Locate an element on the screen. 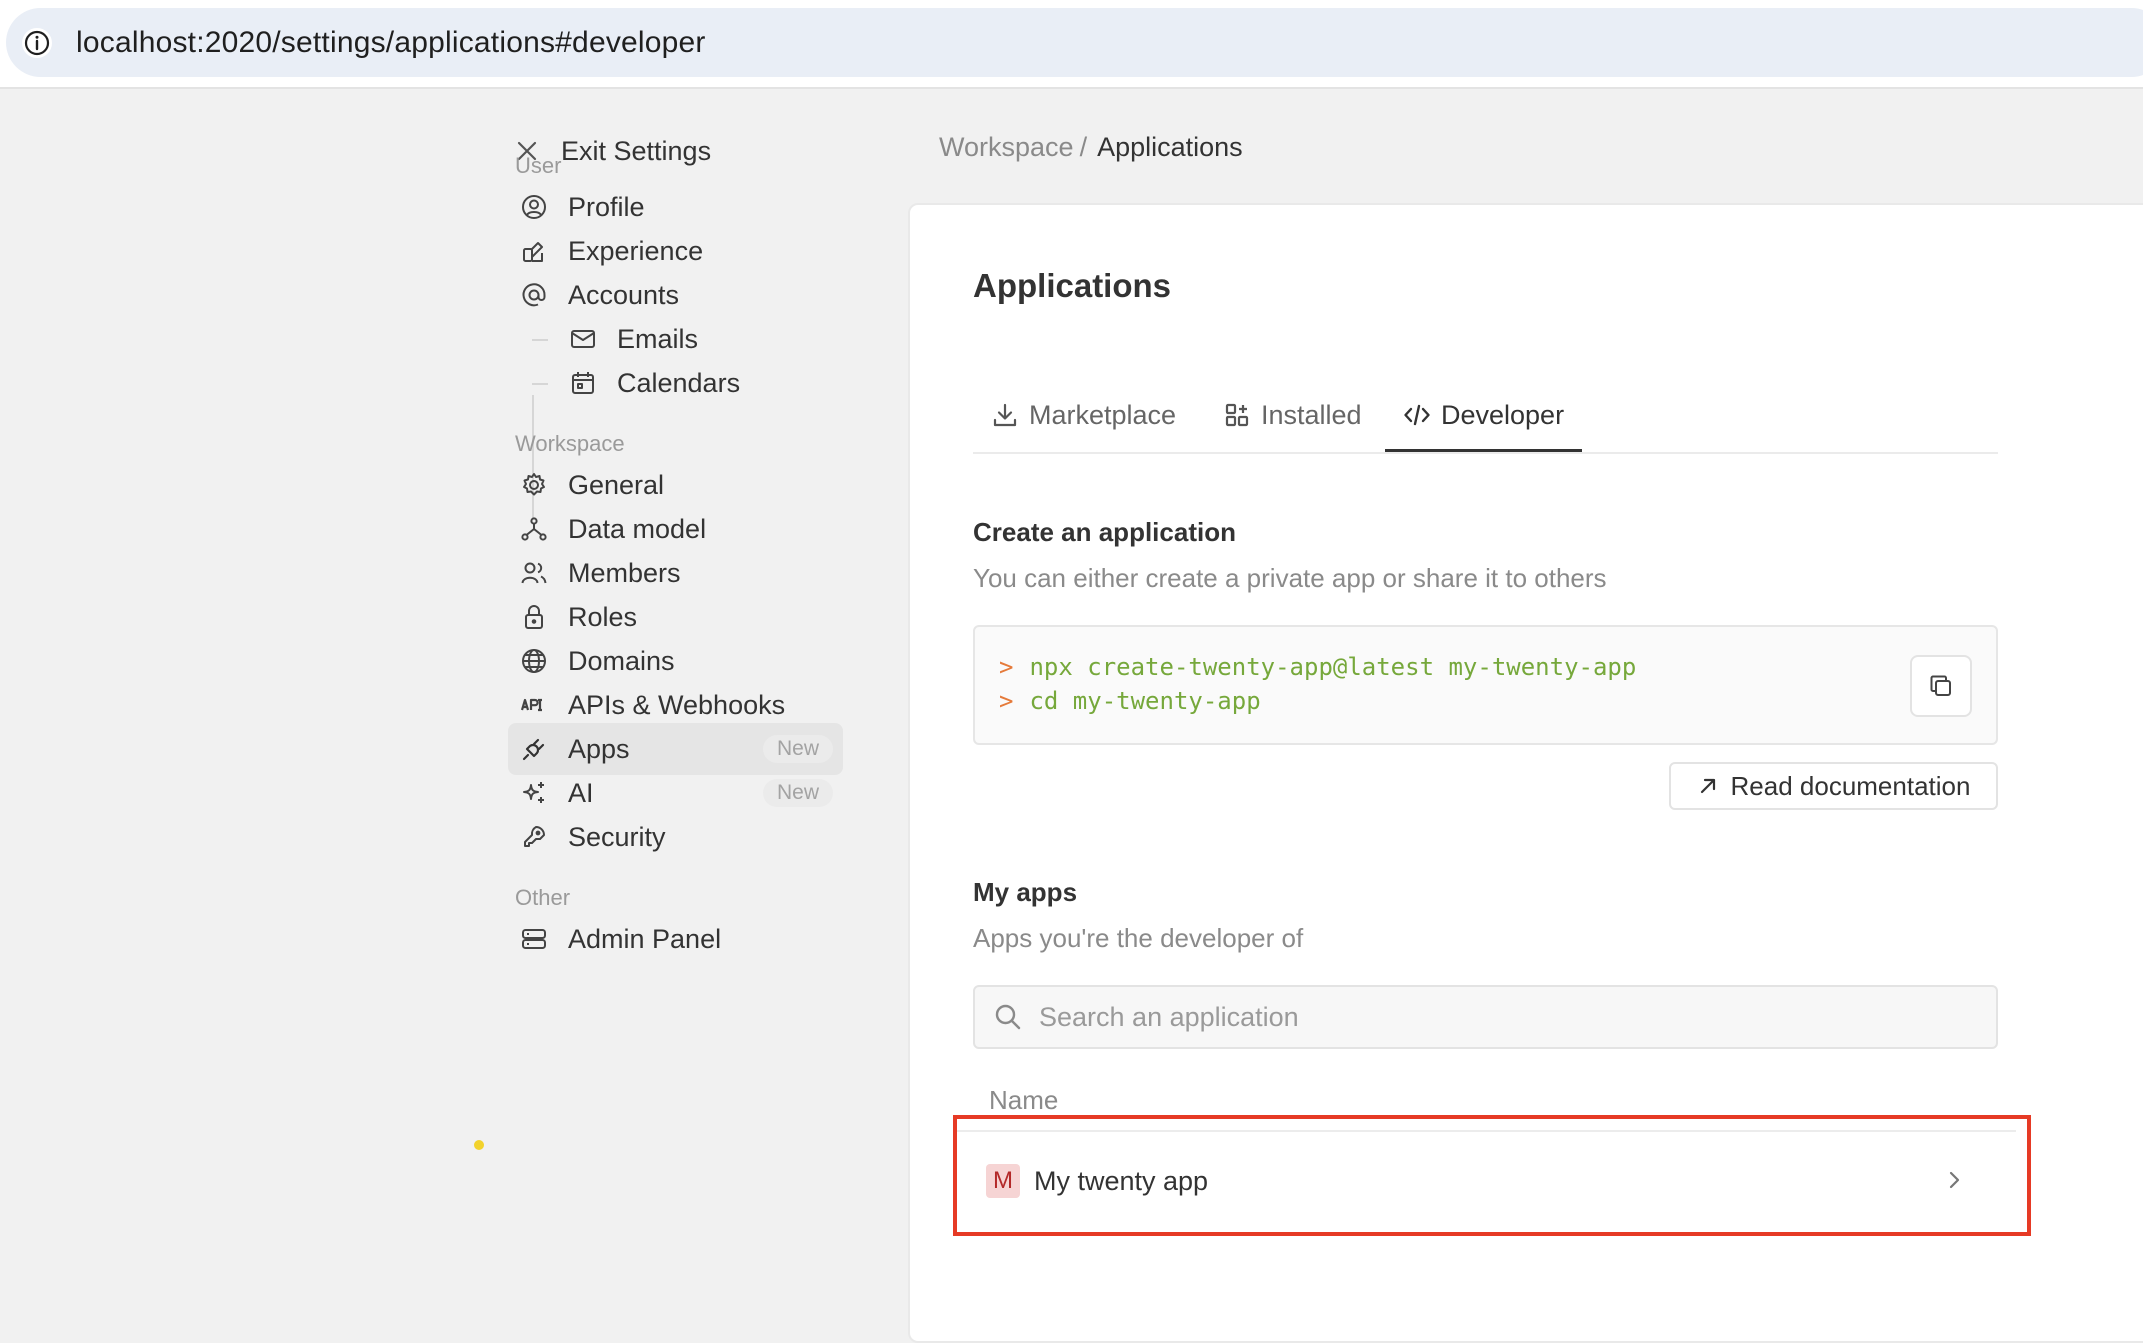  site-info-icon is located at coordinates (37, 43).